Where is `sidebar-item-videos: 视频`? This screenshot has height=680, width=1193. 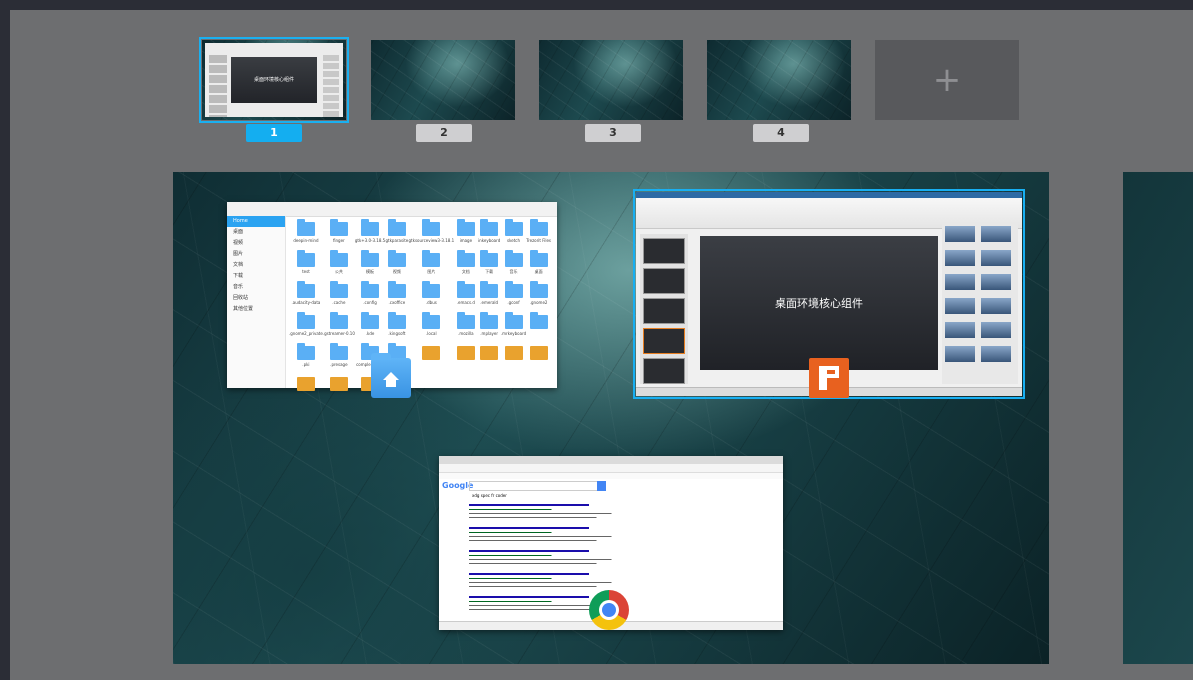 sidebar-item-videos: 视频 is located at coordinates (256, 243).